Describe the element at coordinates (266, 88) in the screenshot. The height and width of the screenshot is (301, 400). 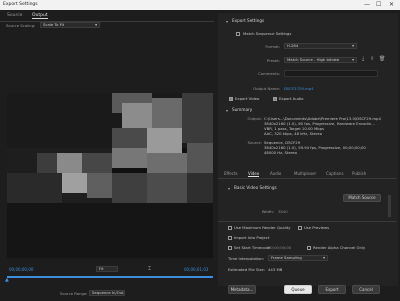
I see `output-name-label: Output Name:` at that location.